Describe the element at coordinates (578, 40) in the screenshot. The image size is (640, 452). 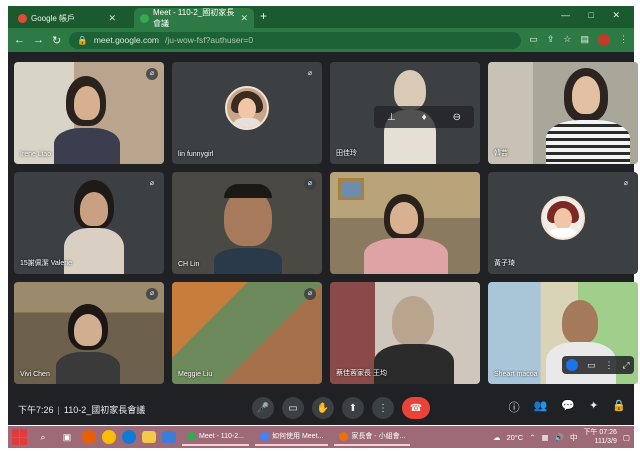
I see `browser-toolbar-icons: ▭ ⇪ ☆ ▤ ⋮` at that location.